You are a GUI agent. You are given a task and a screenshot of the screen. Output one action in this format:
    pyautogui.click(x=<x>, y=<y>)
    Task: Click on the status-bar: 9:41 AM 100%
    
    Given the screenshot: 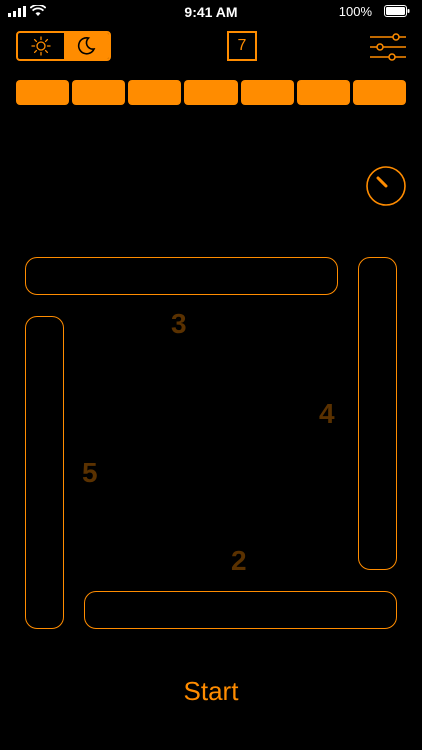 What is the action you would take?
    pyautogui.click(x=211, y=11)
    